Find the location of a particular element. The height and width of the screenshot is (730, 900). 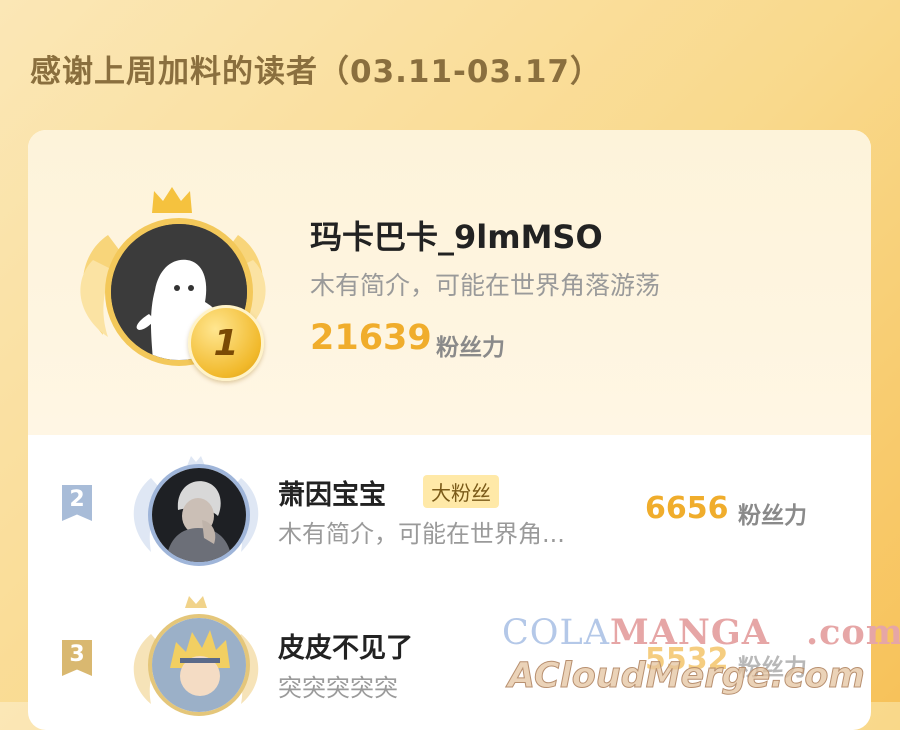

user-name: 萧因宝宝 is located at coordinates (332, 492).